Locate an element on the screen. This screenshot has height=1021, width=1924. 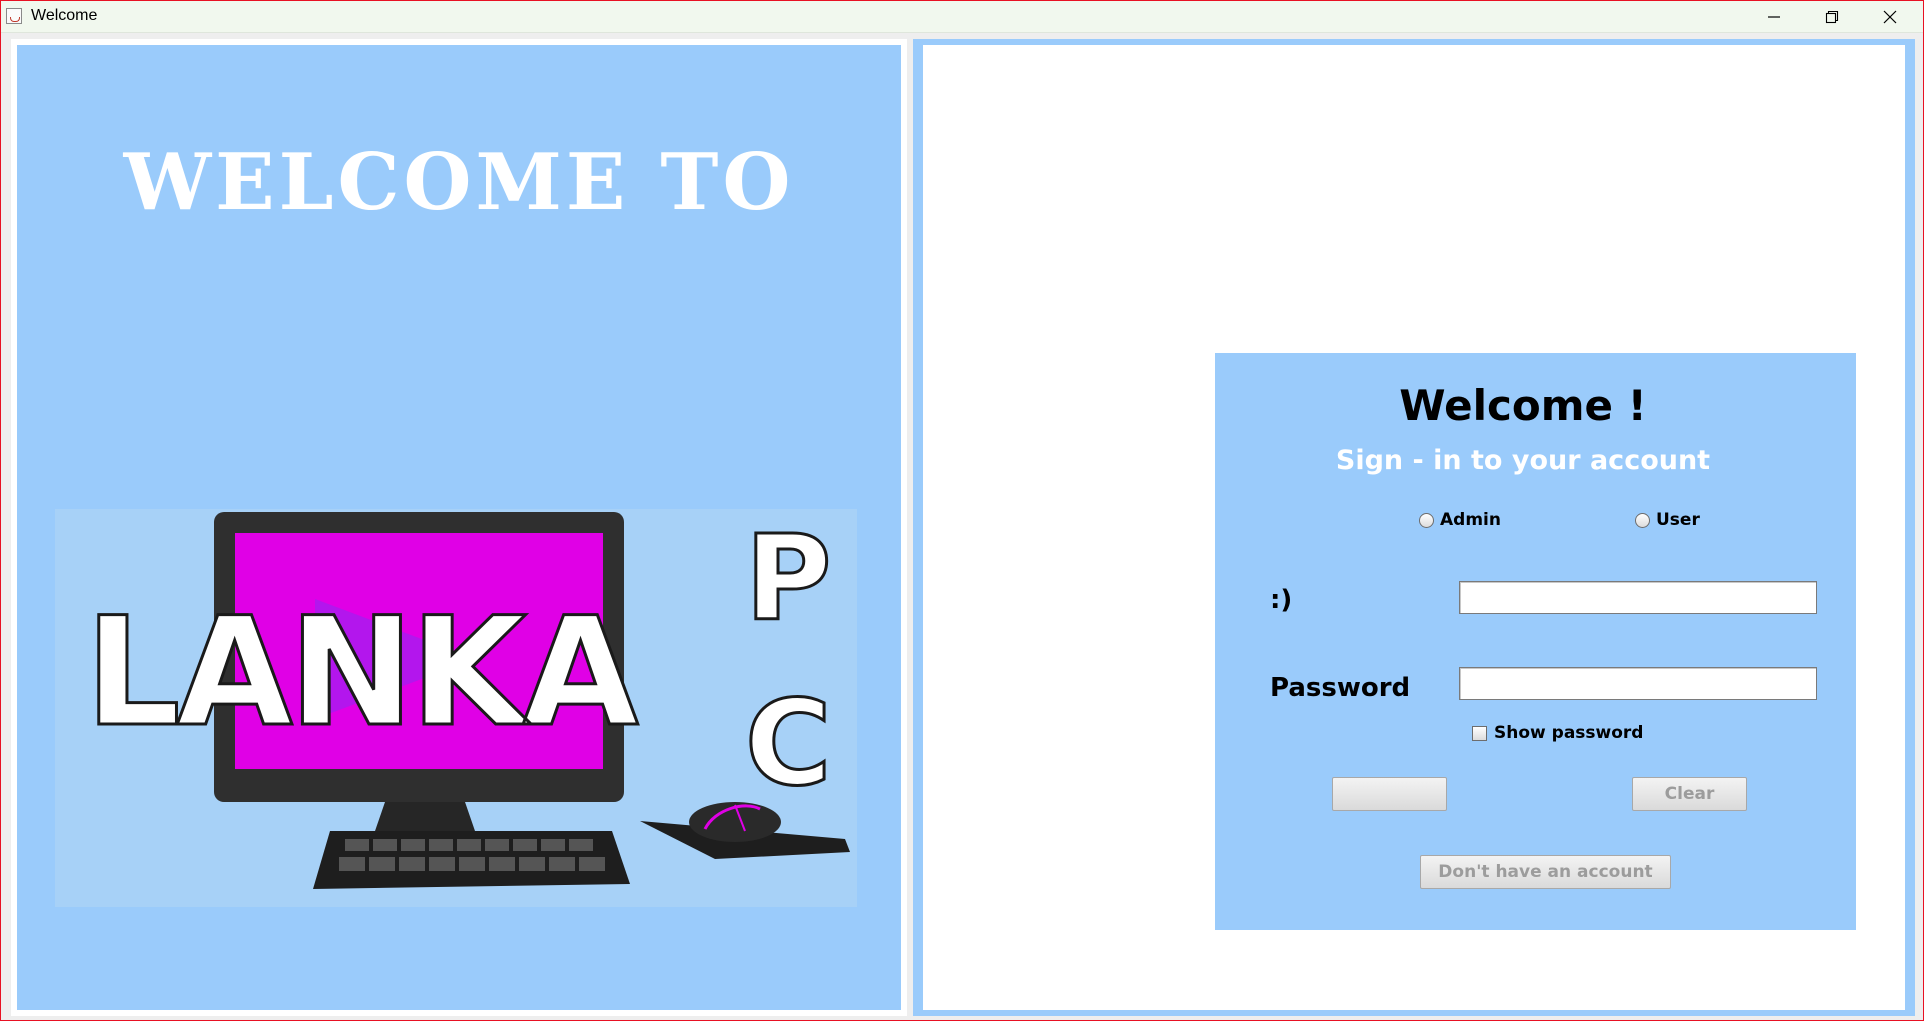
show-password-checkbox: Show password is located at coordinates (1557, 733).